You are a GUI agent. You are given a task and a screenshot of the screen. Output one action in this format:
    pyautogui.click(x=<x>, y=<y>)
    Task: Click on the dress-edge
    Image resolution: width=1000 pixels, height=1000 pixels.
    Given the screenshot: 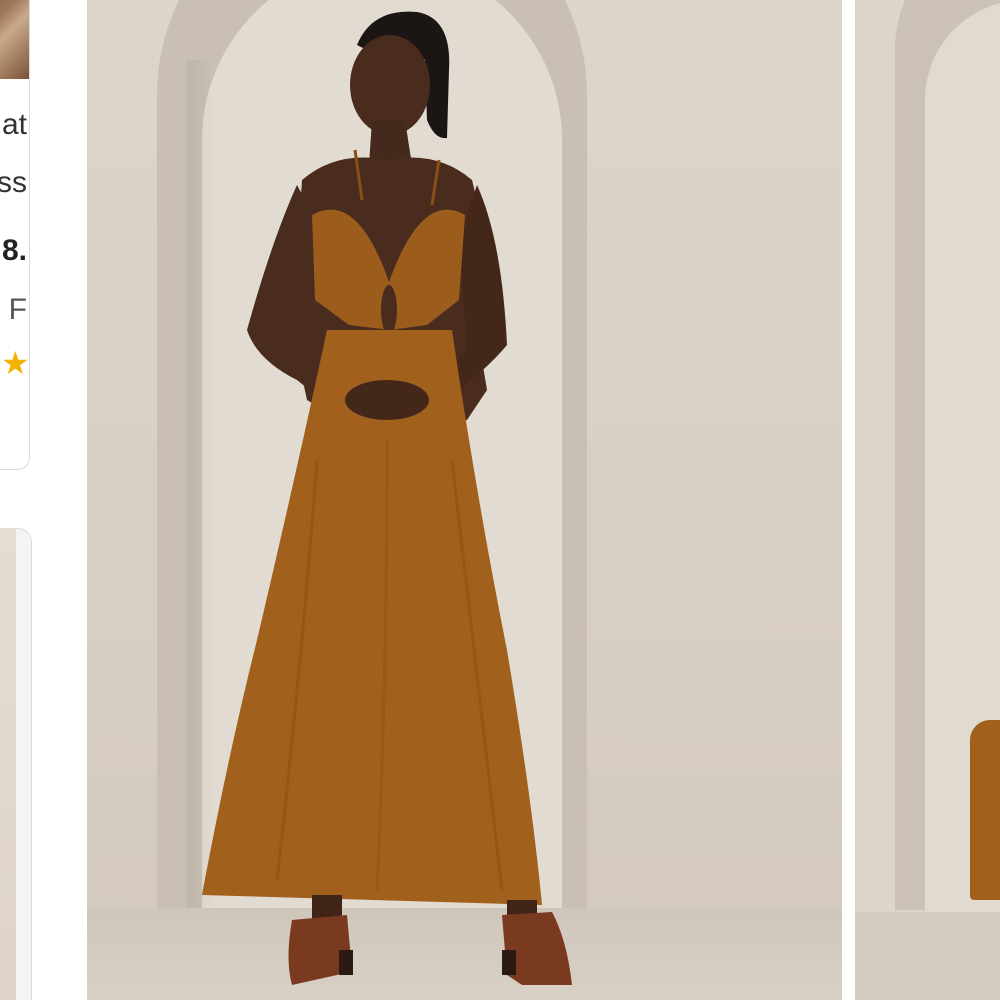 What is the action you would take?
    pyautogui.click(x=985, y=810)
    